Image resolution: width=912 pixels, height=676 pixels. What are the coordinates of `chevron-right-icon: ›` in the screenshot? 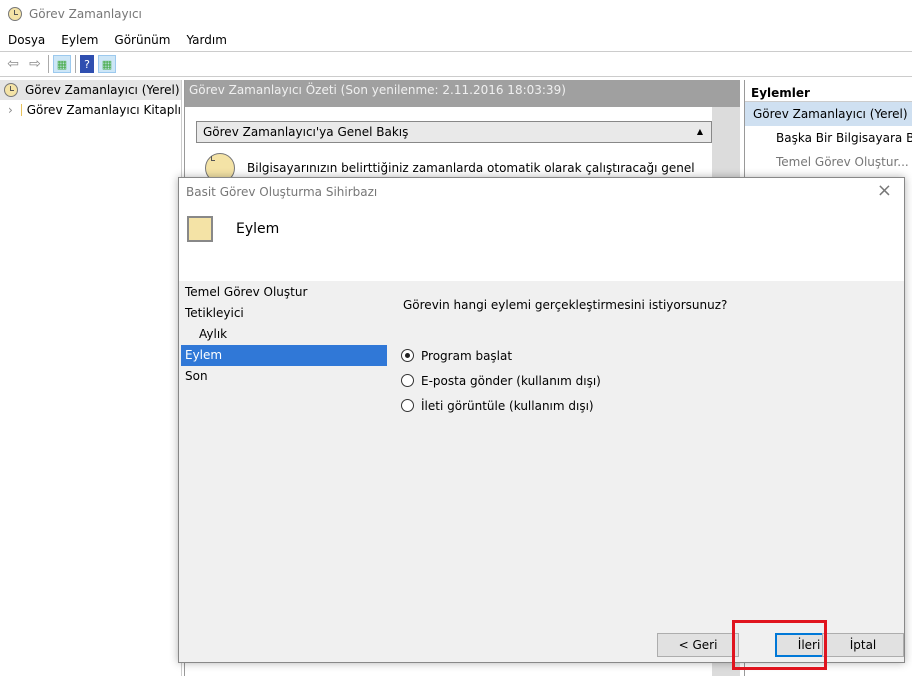 It's located at (10, 110).